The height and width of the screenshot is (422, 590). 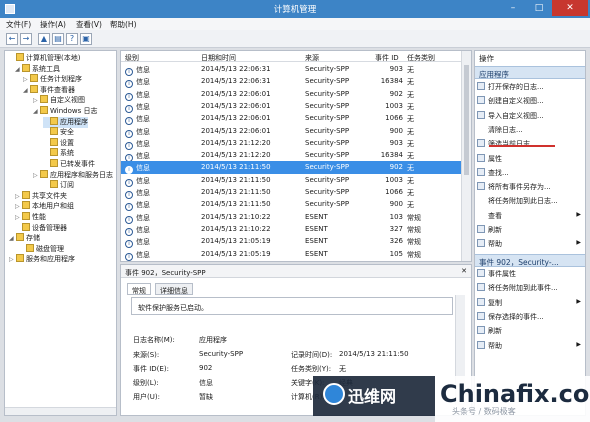 I want to click on help-icon: ?, so click(x=72, y=39).